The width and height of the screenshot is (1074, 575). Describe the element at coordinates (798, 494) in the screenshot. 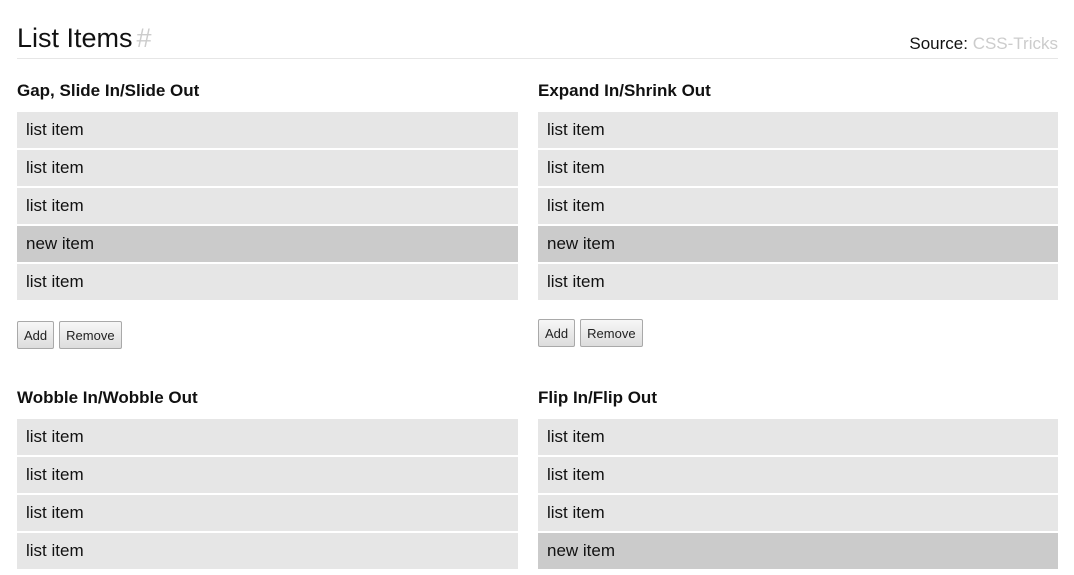

I see `item-list: list item list item list item new item` at that location.